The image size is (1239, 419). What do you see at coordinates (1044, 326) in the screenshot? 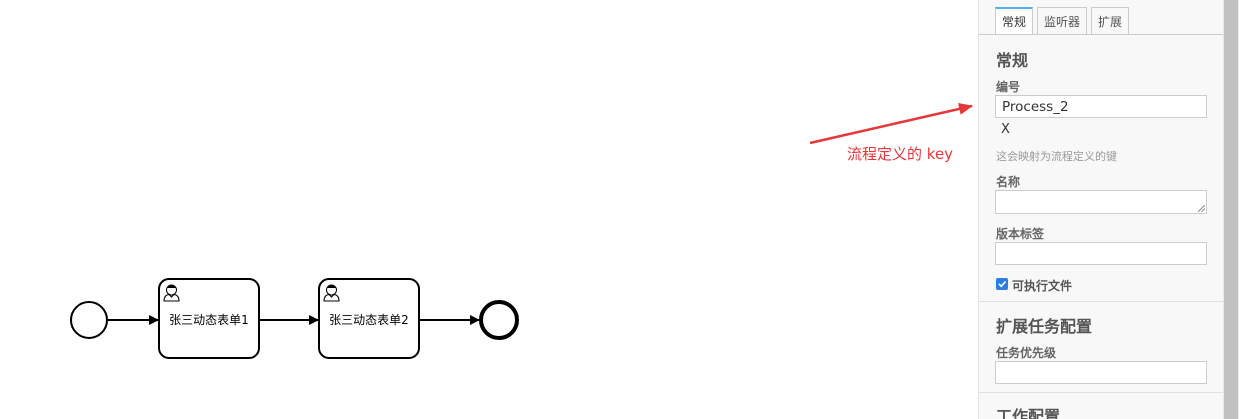
I see `group-title-extension: 扩展任务配置` at bounding box center [1044, 326].